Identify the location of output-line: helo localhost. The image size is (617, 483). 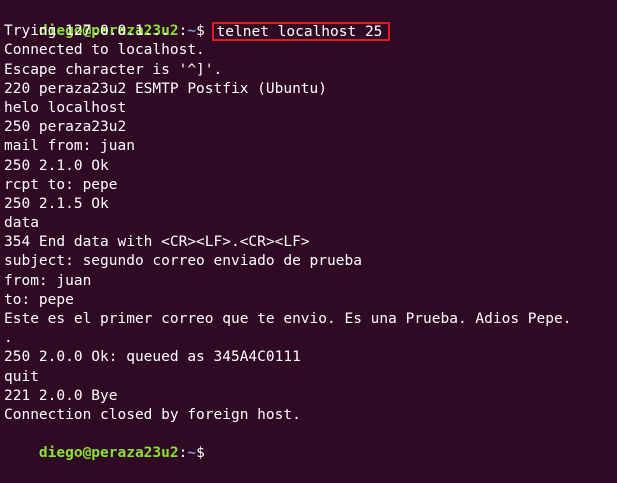
(65, 107).